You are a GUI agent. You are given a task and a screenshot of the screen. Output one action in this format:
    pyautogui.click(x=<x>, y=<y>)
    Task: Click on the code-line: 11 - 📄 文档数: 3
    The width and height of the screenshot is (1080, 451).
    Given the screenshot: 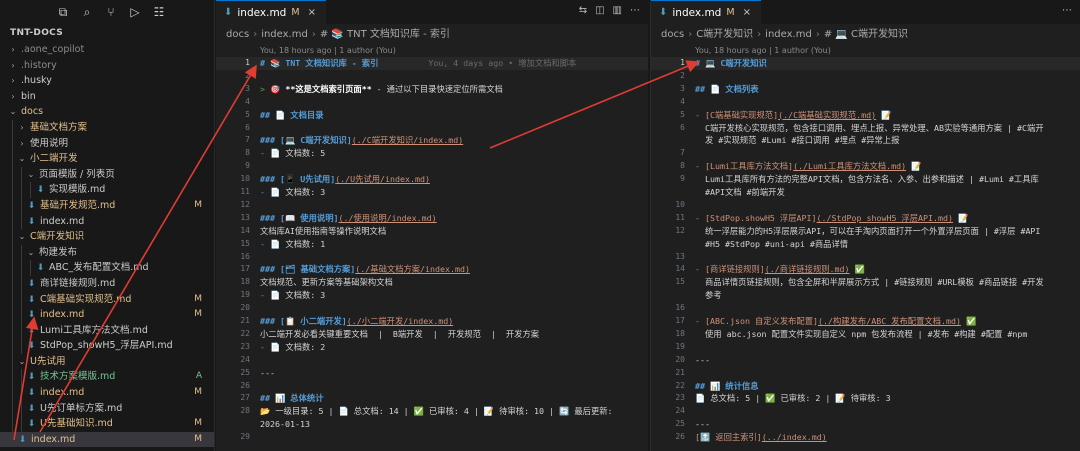 What is the action you would take?
    pyautogui.click(x=432, y=192)
    